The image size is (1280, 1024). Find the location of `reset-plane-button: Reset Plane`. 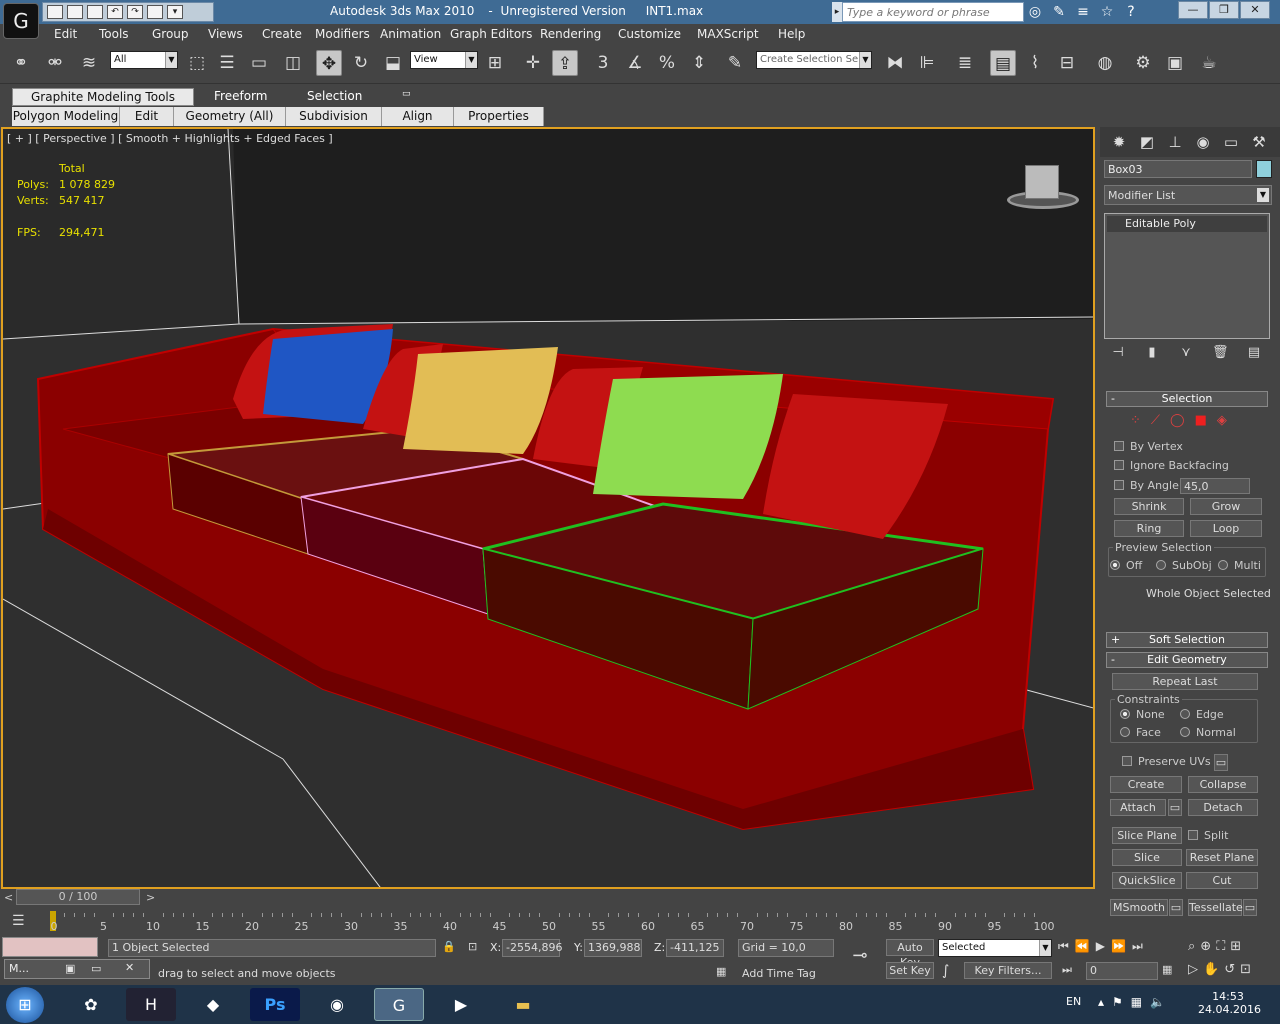

reset-plane-button: Reset Plane is located at coordinates (1222, 857).